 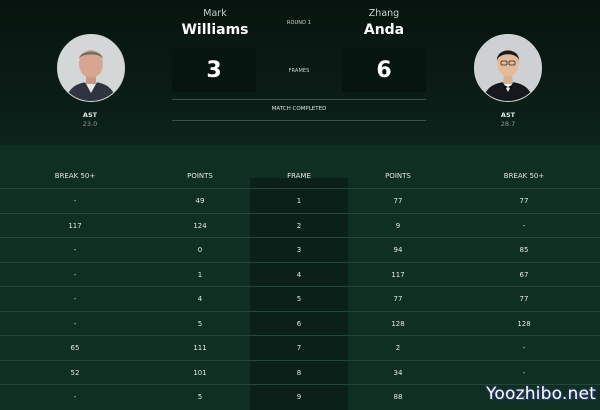 I want to click on table-row: - 0 3 94 85, so click(x=300, y=249).